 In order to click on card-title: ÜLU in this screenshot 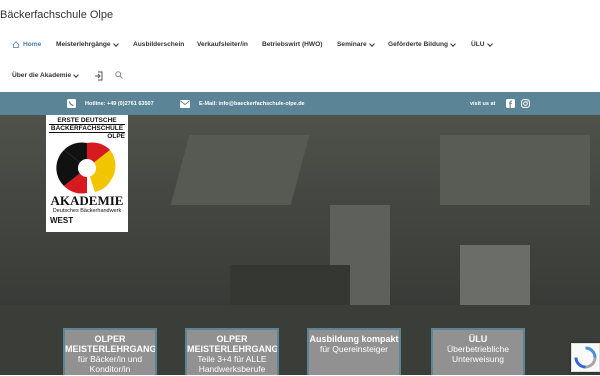, I will do `click(478, 339)`.